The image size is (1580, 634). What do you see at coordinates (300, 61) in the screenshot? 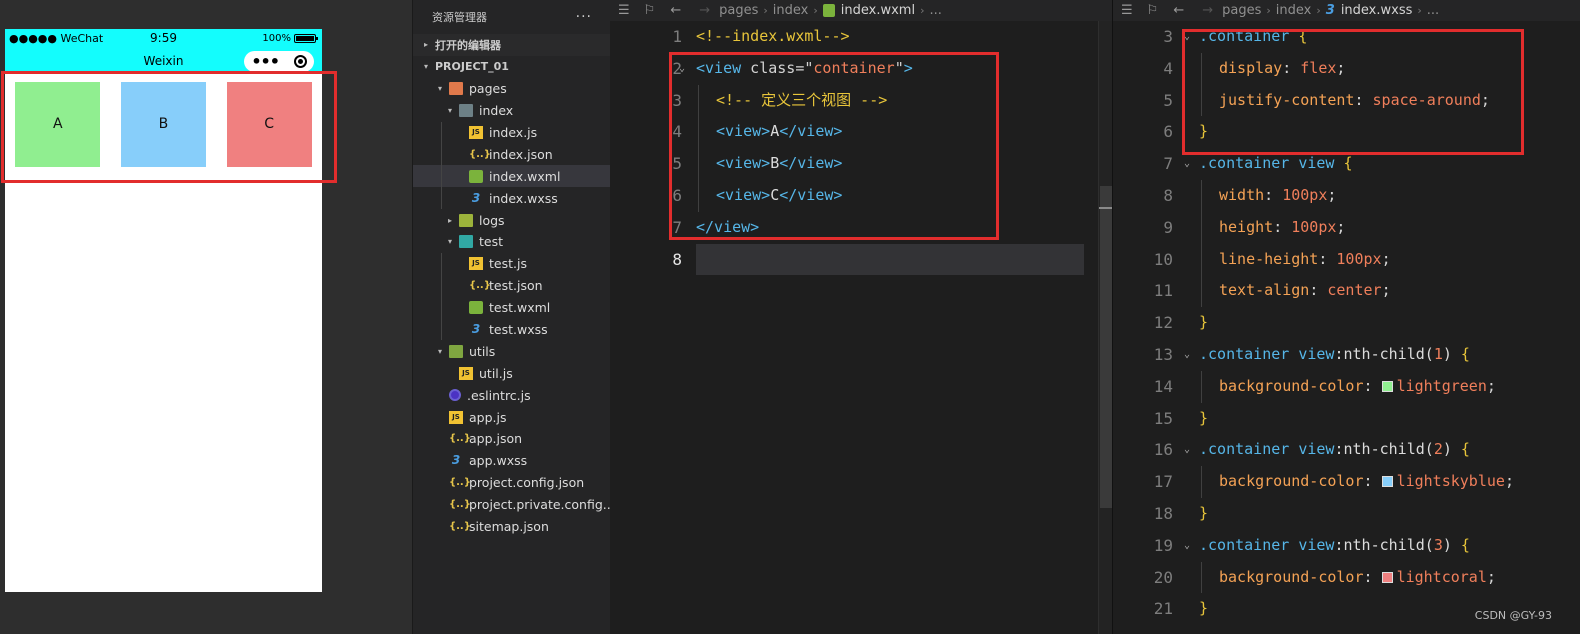
I see `close-target-icon` at bounding box center [300, 61].